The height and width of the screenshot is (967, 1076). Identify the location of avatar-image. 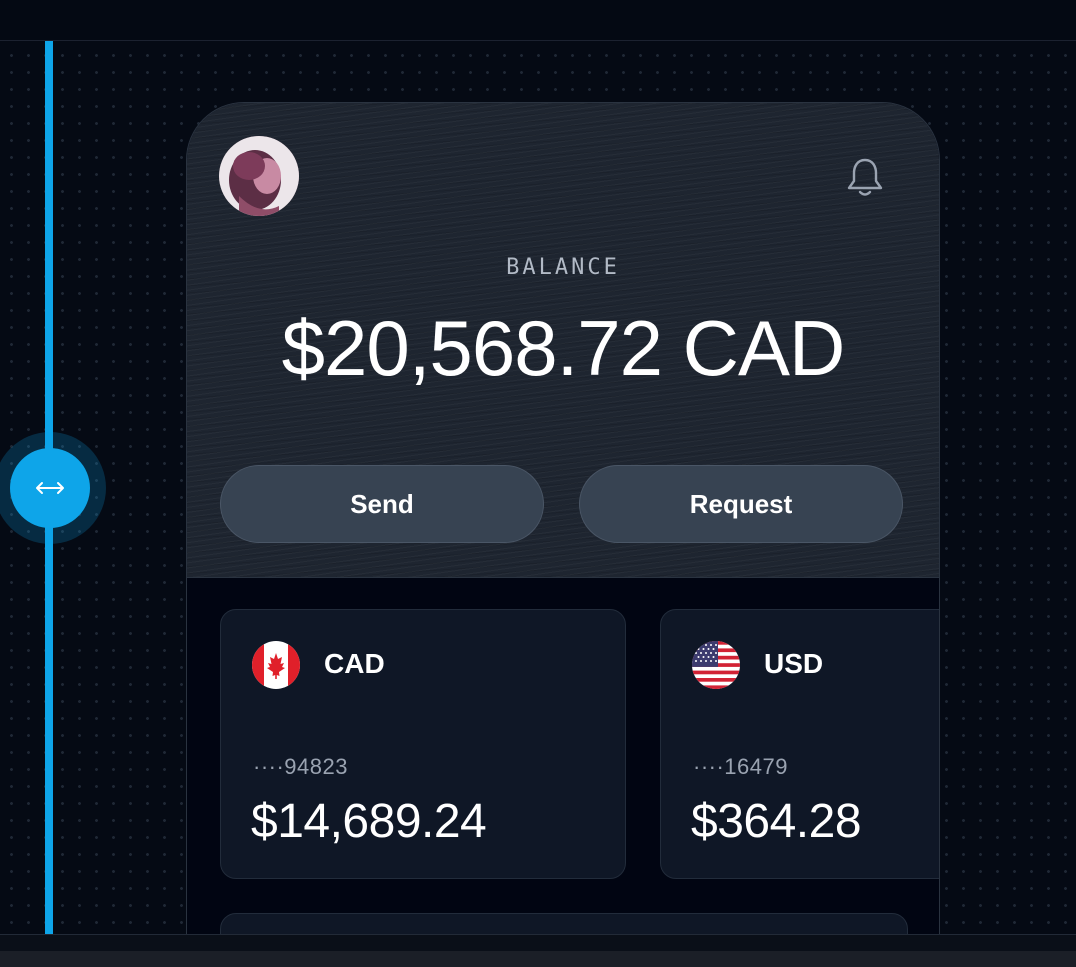
(259, 176).